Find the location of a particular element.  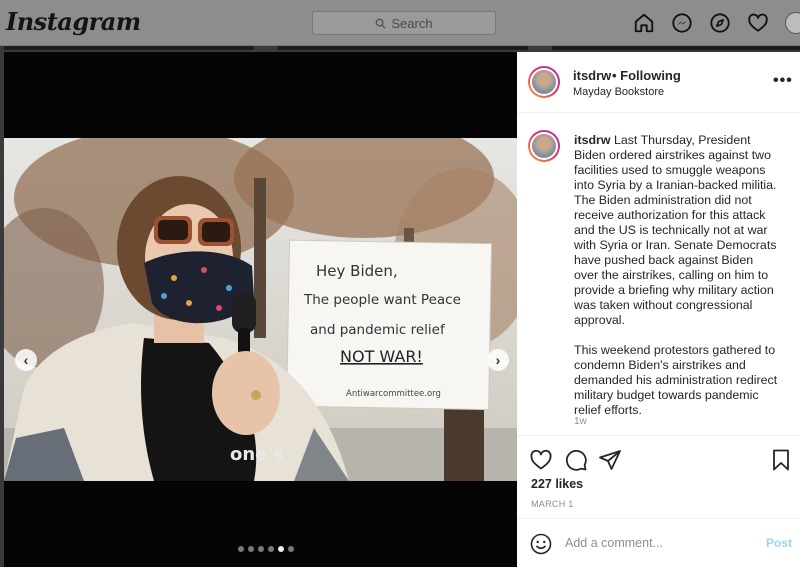

next-photo-button: › is located at coordinates (498, 360).